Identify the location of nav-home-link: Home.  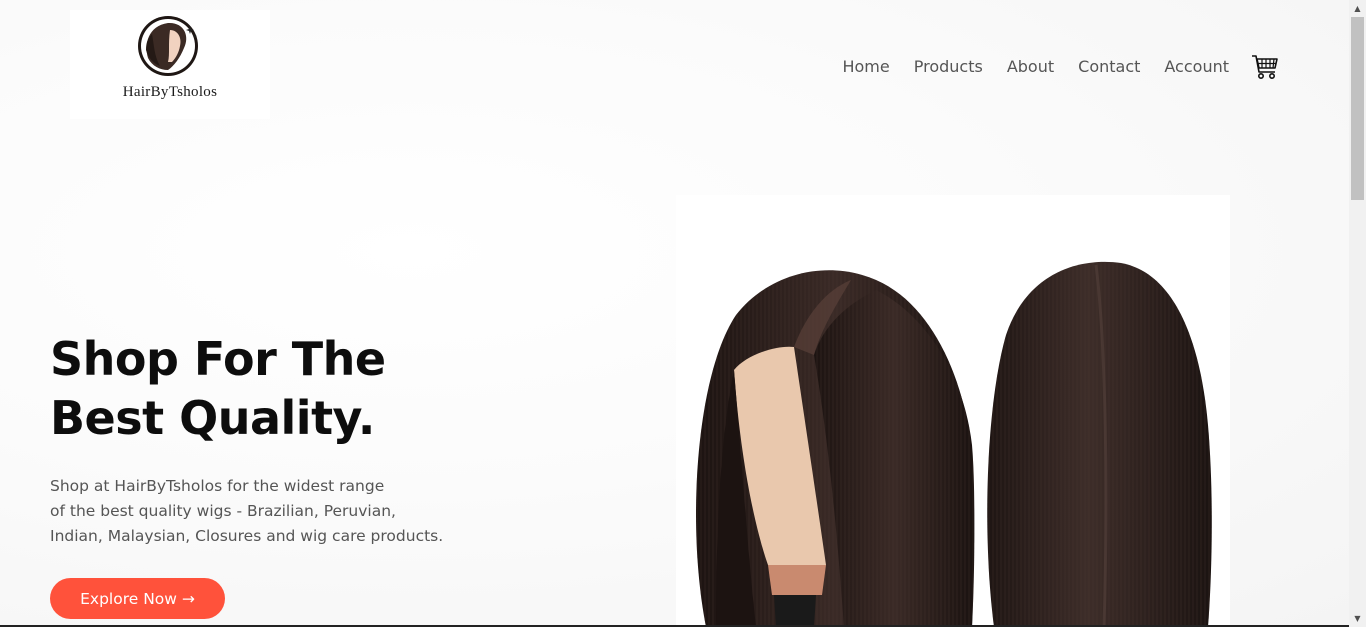
(865, 67).